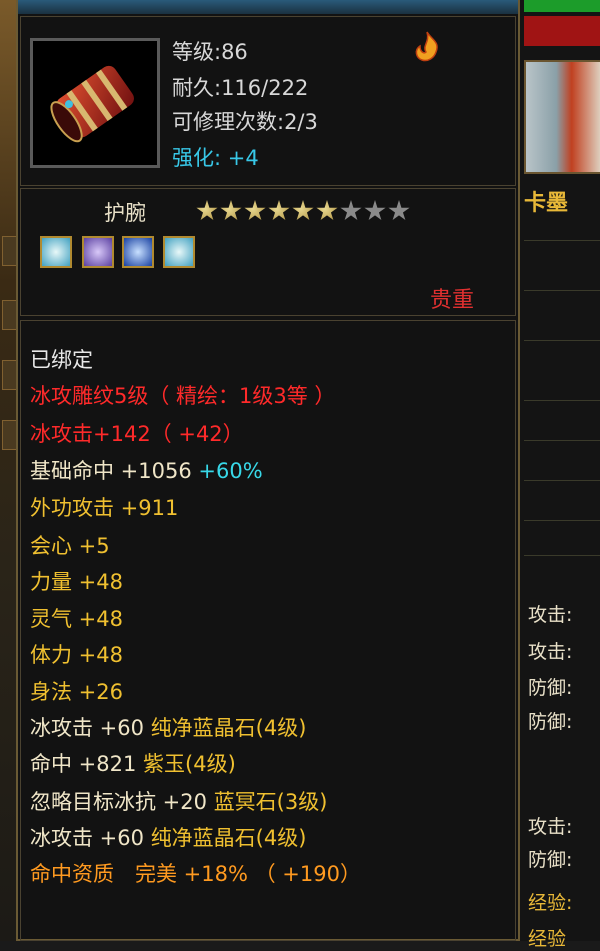 The width and height of the screenshot is (600, 951). Describe the element at coordinates (562, 6) in the screenshot. I see `hp-bar` at that location.